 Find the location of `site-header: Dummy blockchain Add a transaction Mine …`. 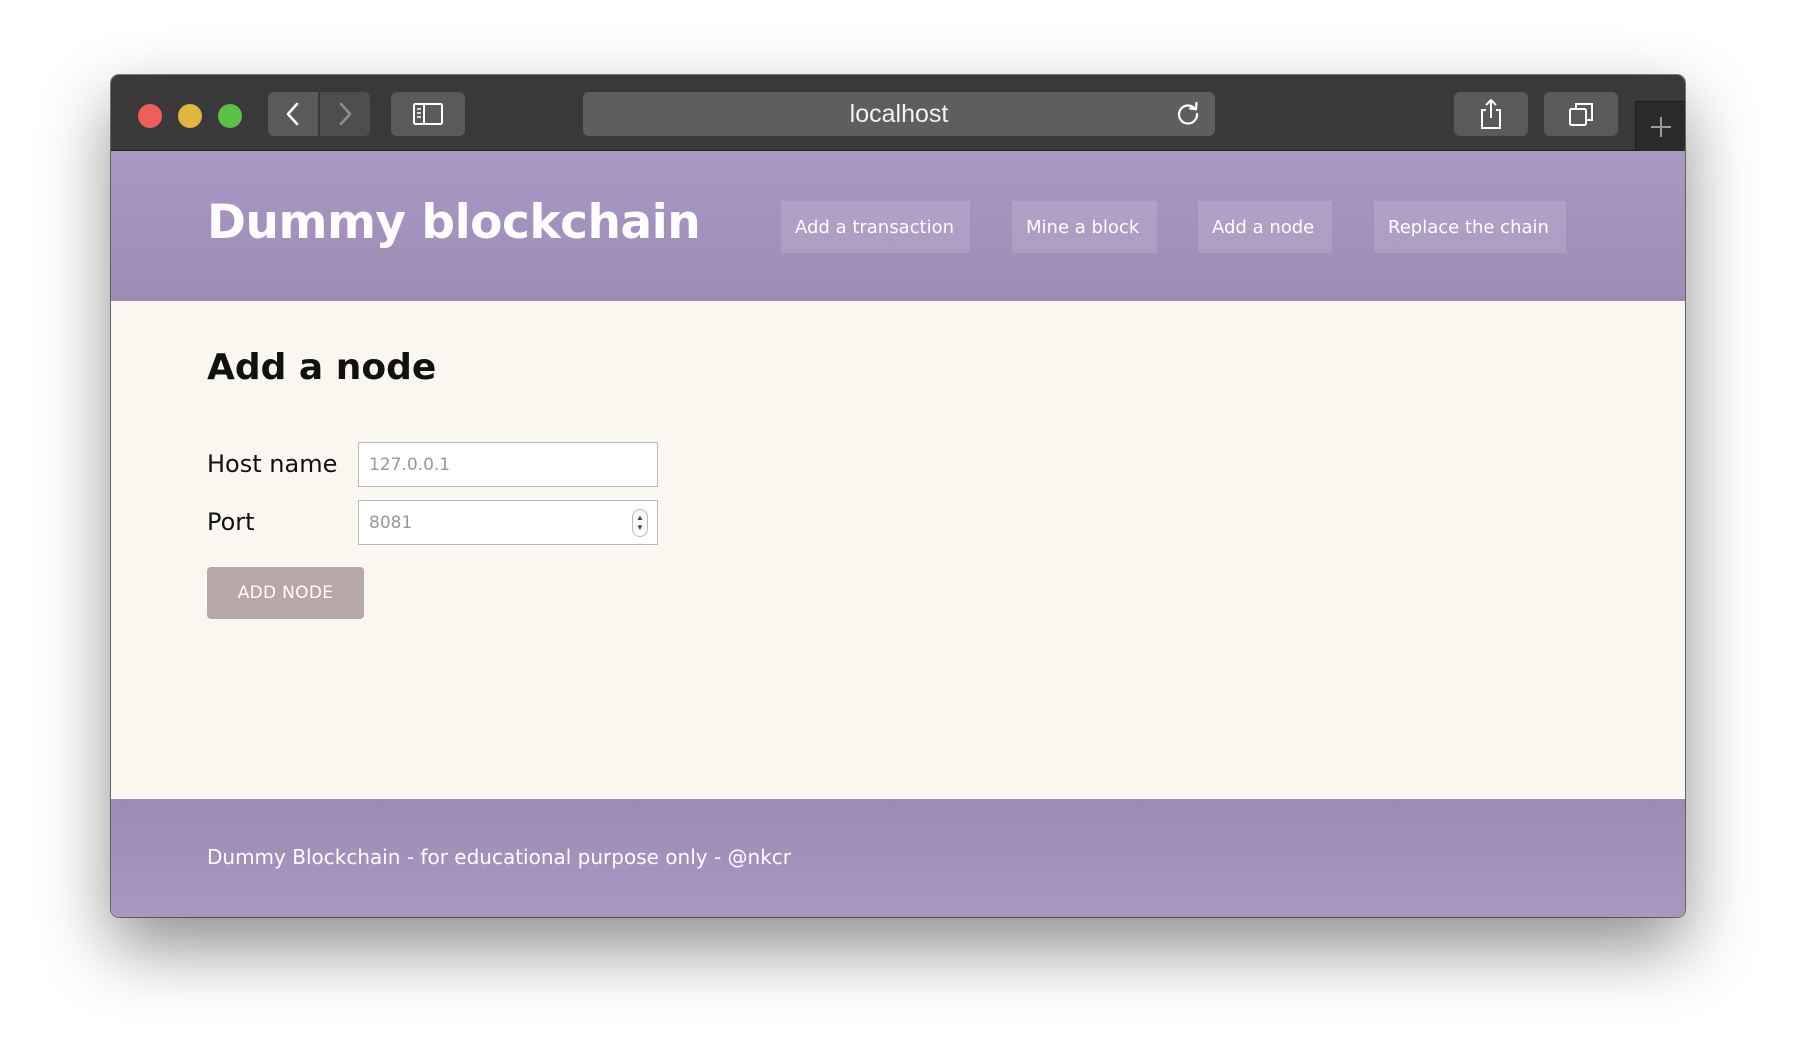

site-header: Dummy blockchain Add a transaction Mine … is located at coordinates (898, 226).